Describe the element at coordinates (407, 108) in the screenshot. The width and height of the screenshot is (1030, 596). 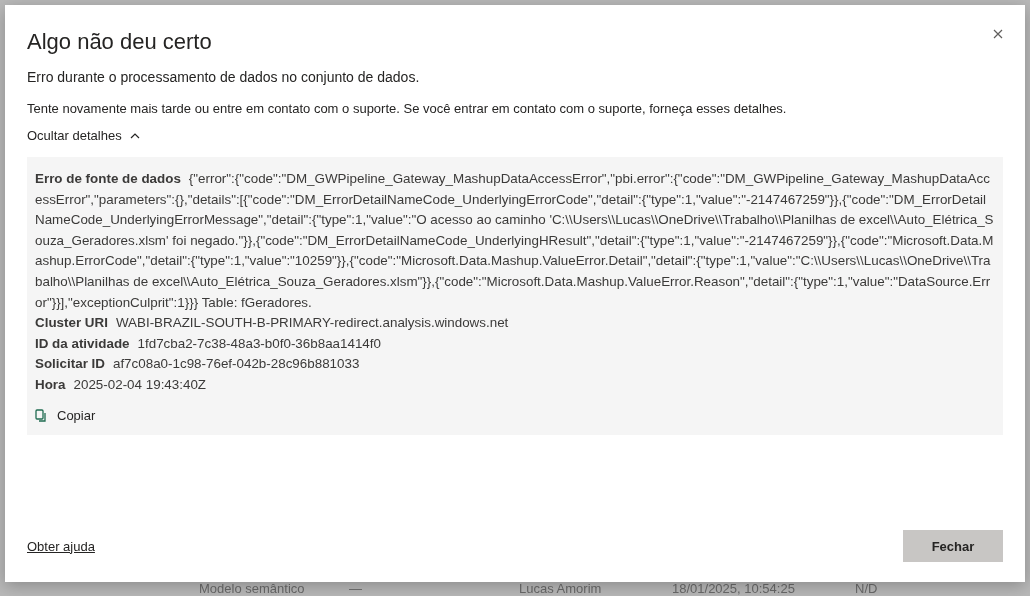
I see `support-hint: Tente novamente mais tarde ou entre em contato com o suporte. Se você entrar em contato com o suporte, forneça esses detalhes.` at that location.